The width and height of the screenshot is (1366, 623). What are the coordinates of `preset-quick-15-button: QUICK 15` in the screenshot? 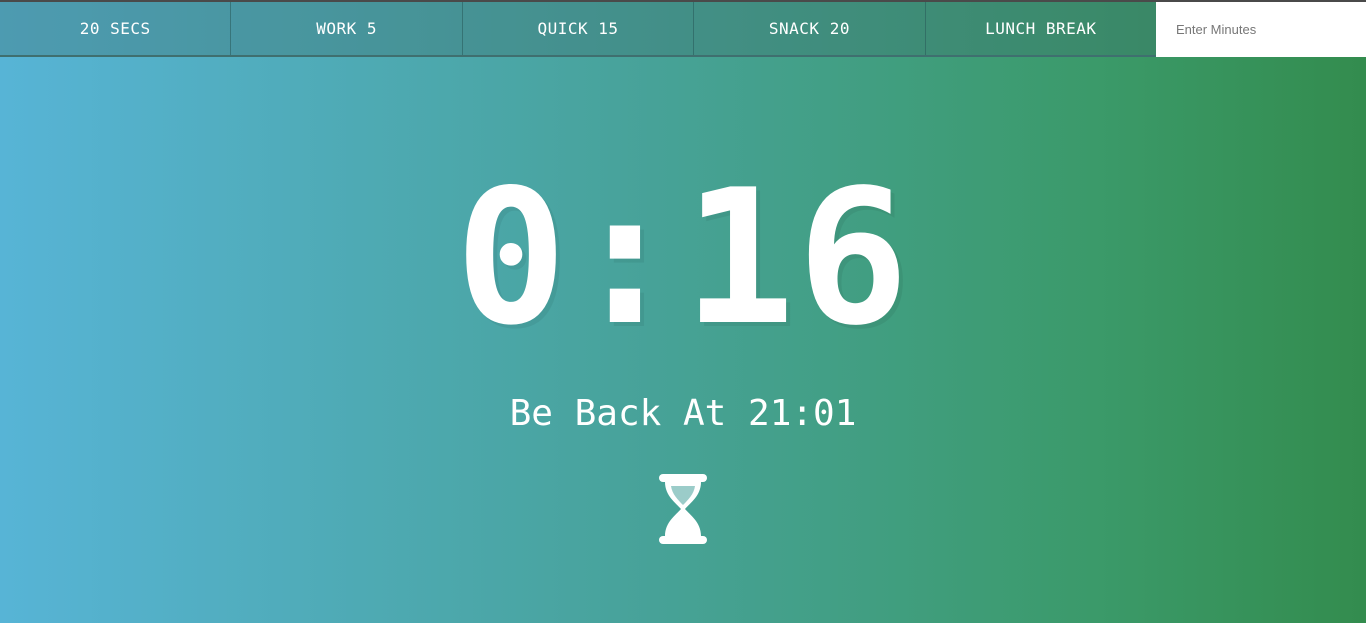 It's located at (578, 28).